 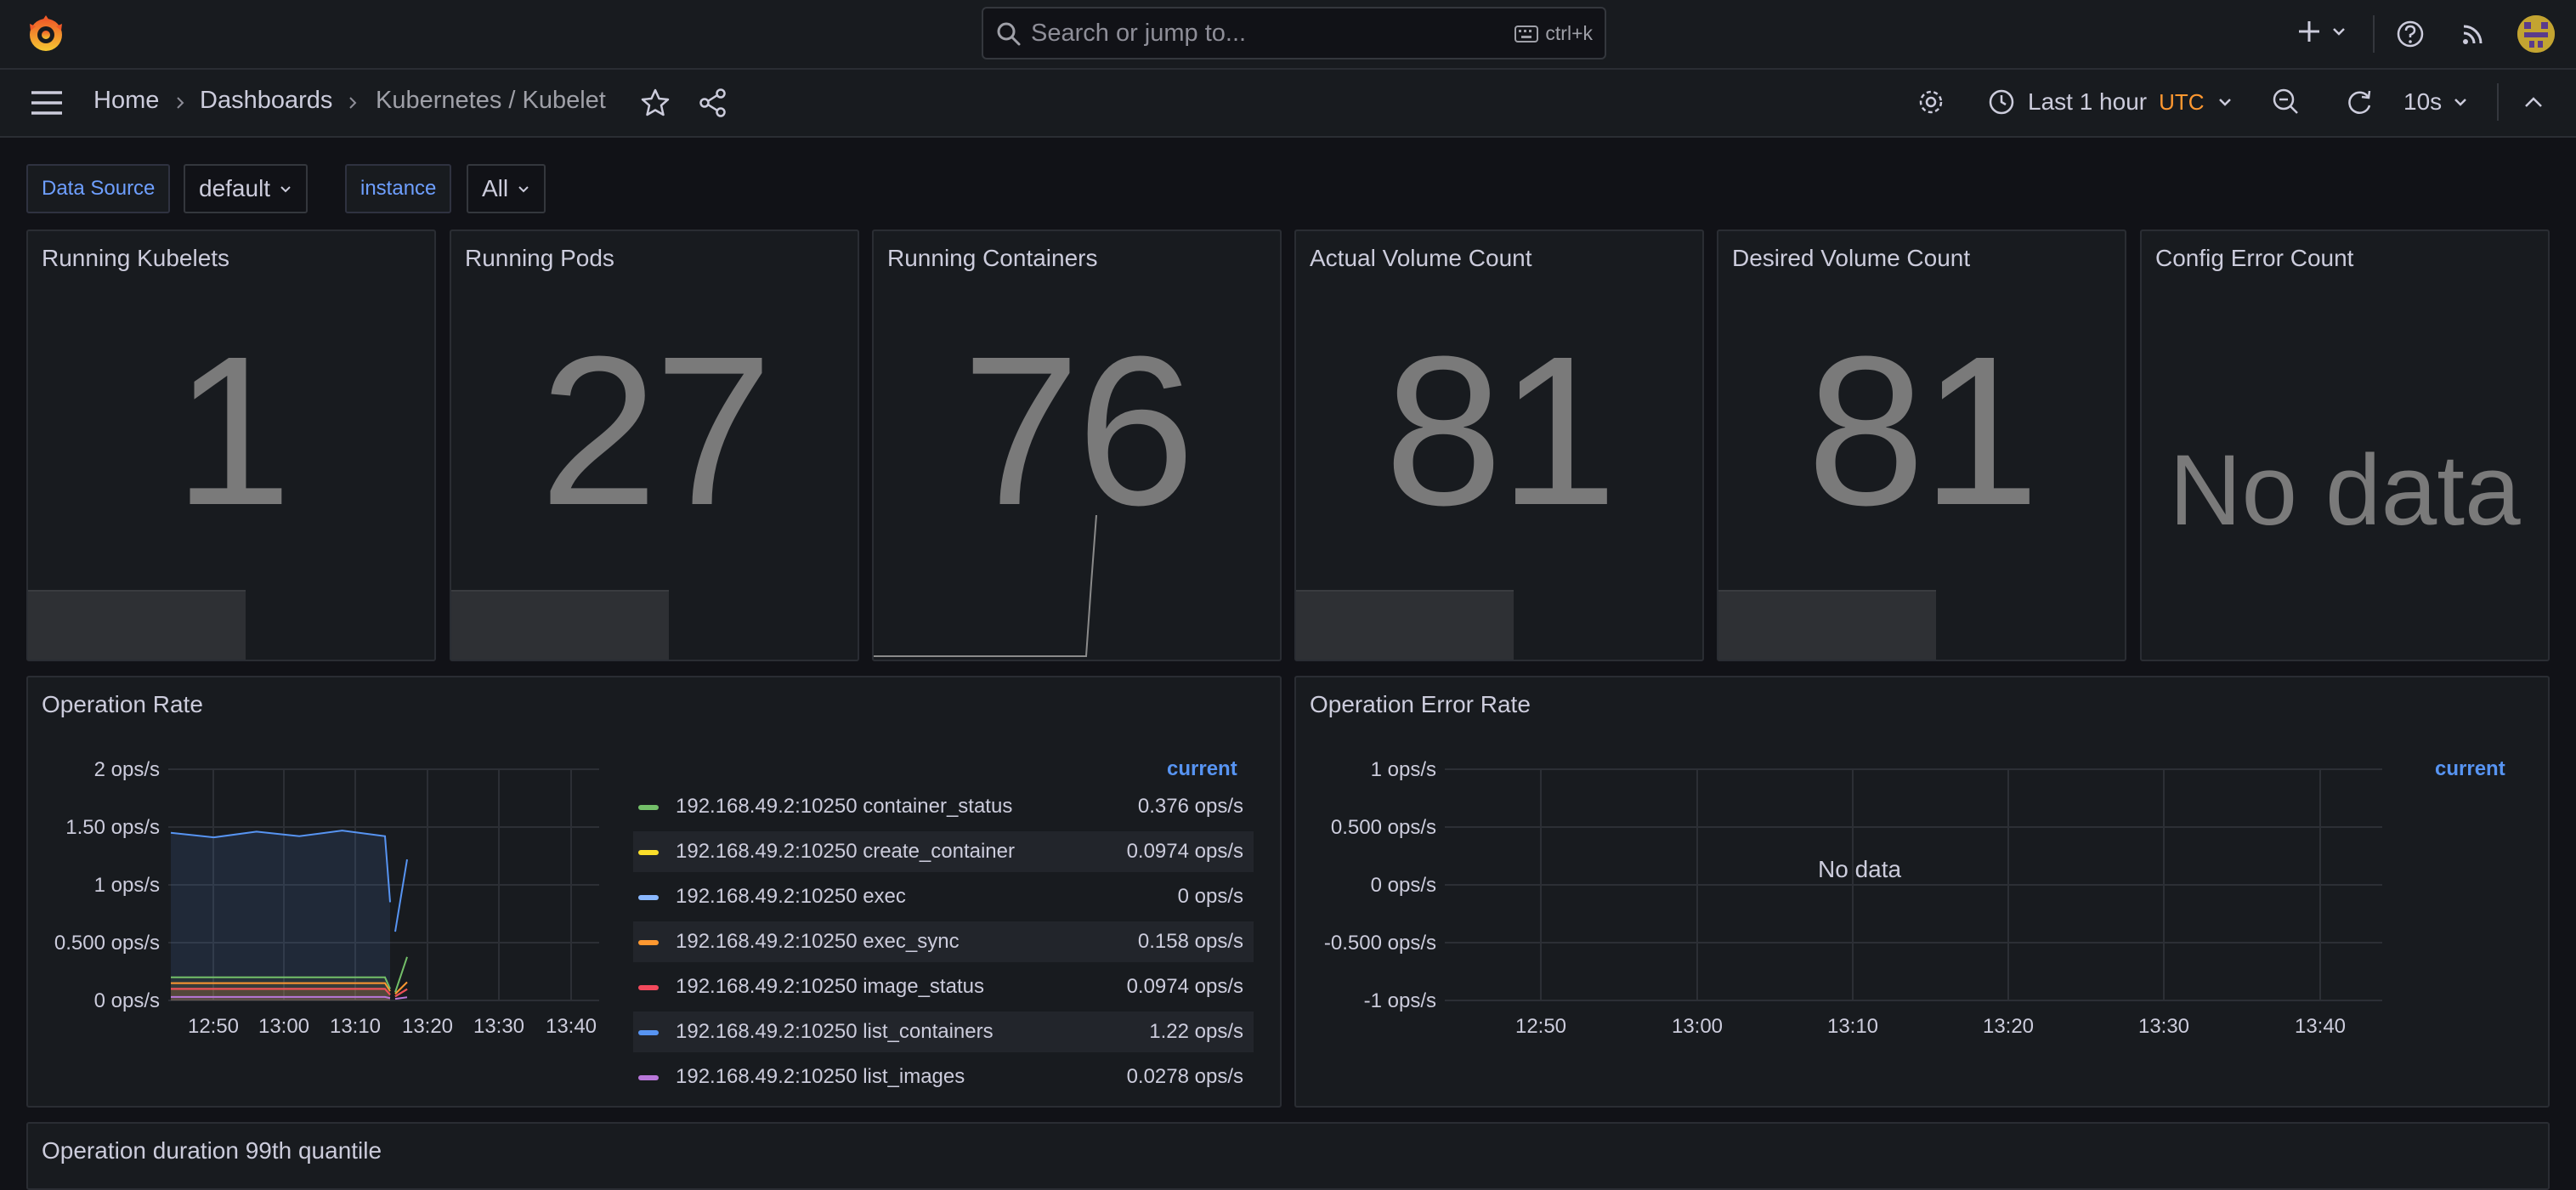 I want to click on x-tick-label: 13:10, so click(x=355, y=1026).